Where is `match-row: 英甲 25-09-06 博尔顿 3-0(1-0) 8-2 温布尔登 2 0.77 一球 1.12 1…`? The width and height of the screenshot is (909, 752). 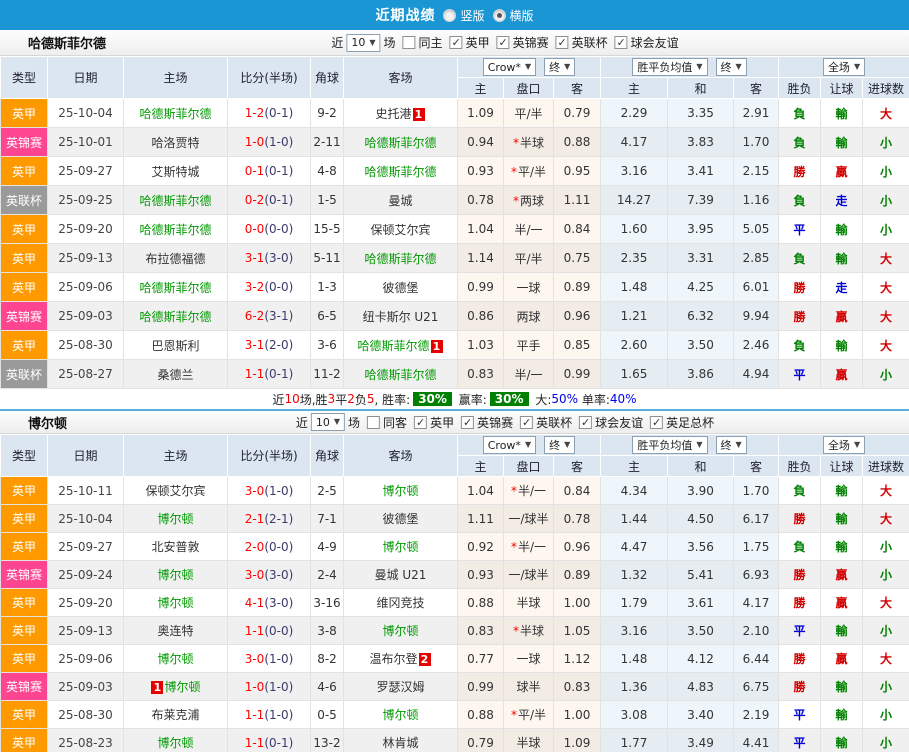 match-row: 英甲 25-09-06 博尔顿 3-0(1-0) 8-2 温布尔登 2 0.77 一球 1.12 1… is located at coordinates (454, 658).